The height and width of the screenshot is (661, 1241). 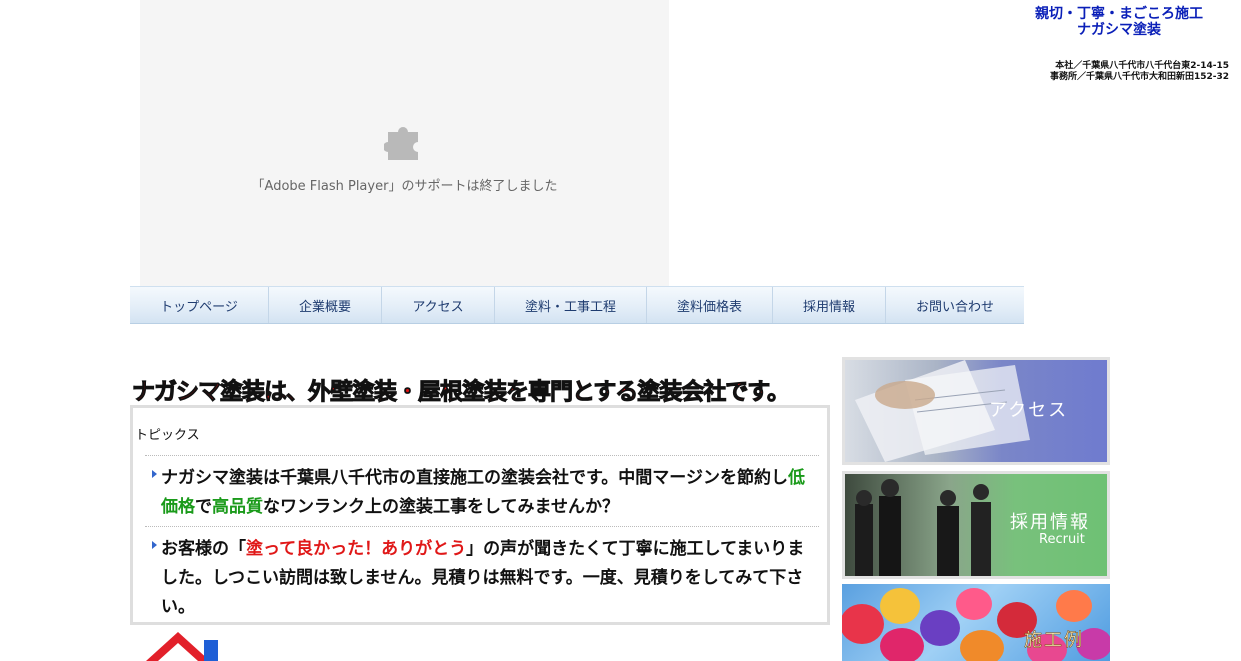 I want to click on topic-highlight: 高品質, so click(x=237, y=507).